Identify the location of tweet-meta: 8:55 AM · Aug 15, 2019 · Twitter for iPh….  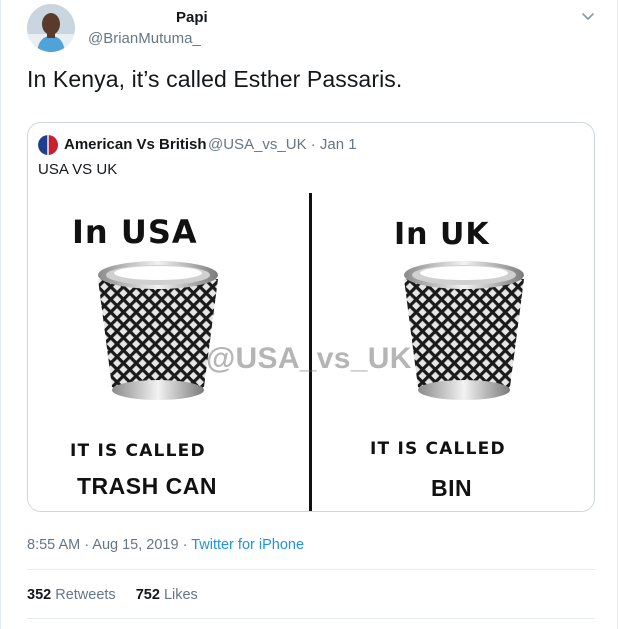
(165, 545).